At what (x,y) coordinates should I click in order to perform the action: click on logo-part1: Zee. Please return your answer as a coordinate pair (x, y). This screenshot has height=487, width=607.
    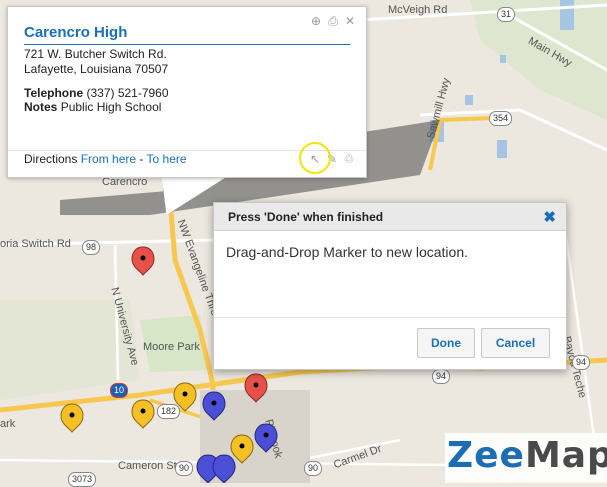
    Looking at the image, I should click on (486, 455).